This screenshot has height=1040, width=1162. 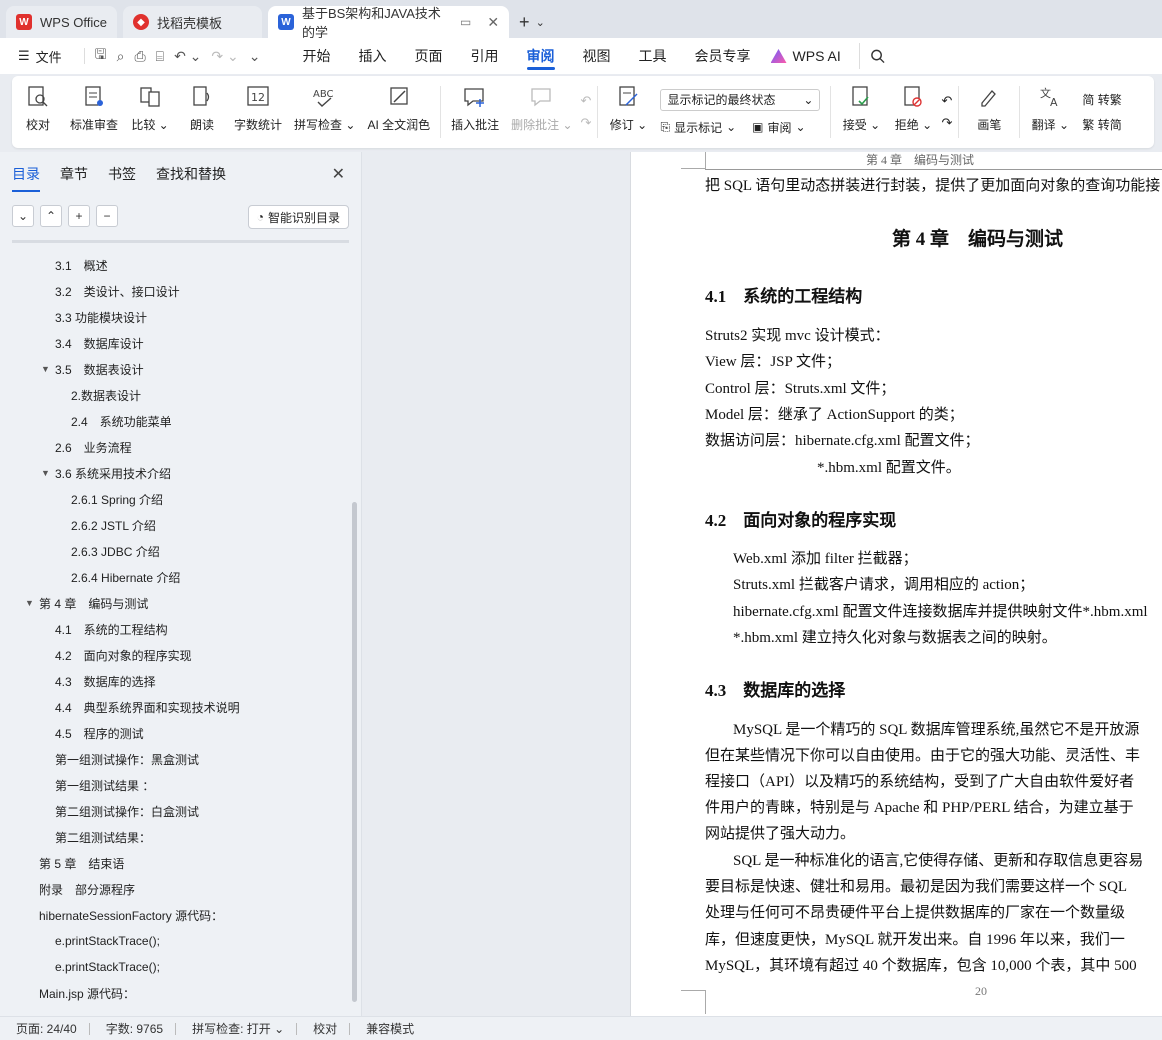 I want to click on remove-heading-icon: −, so click(x=107, y=216).